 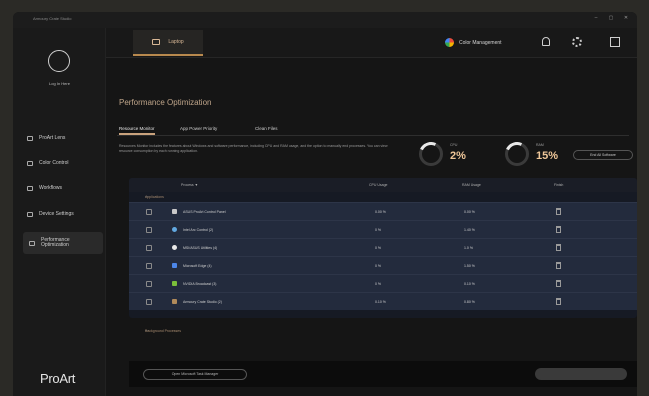 What do you see at coordinates (473, 42) in the screenshot?
I see `color-management-button: Color Management` at bounding box center [473, 42].